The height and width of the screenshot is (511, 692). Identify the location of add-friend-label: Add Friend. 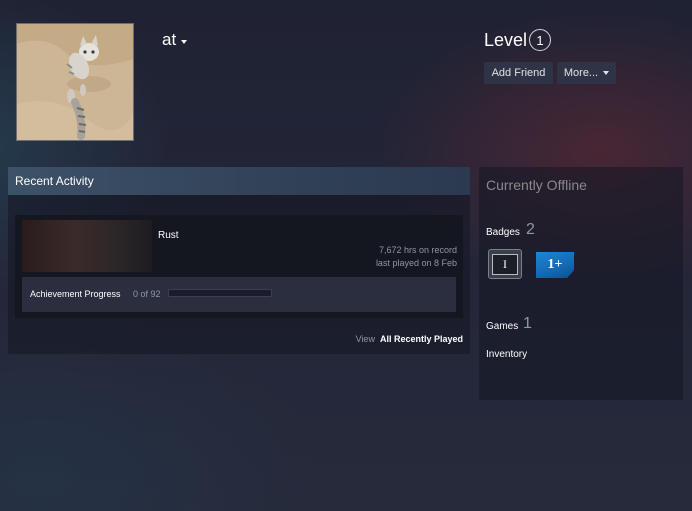
(518, 73).